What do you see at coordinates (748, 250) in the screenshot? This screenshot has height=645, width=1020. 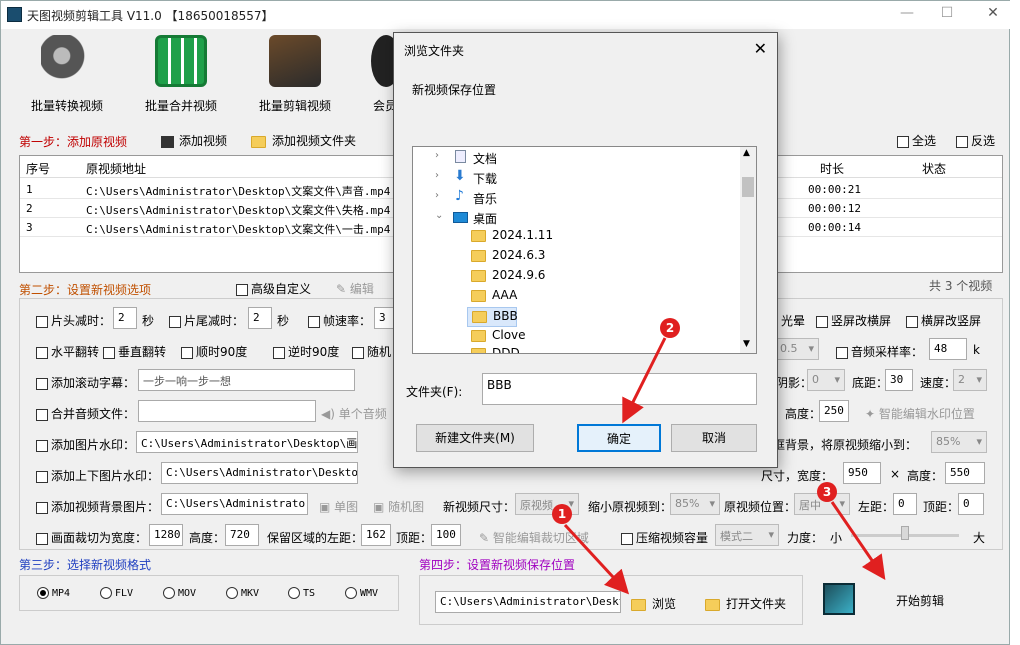 I see `tree-scrollbar: ▲ ▼` at bounding box center [748, 250].